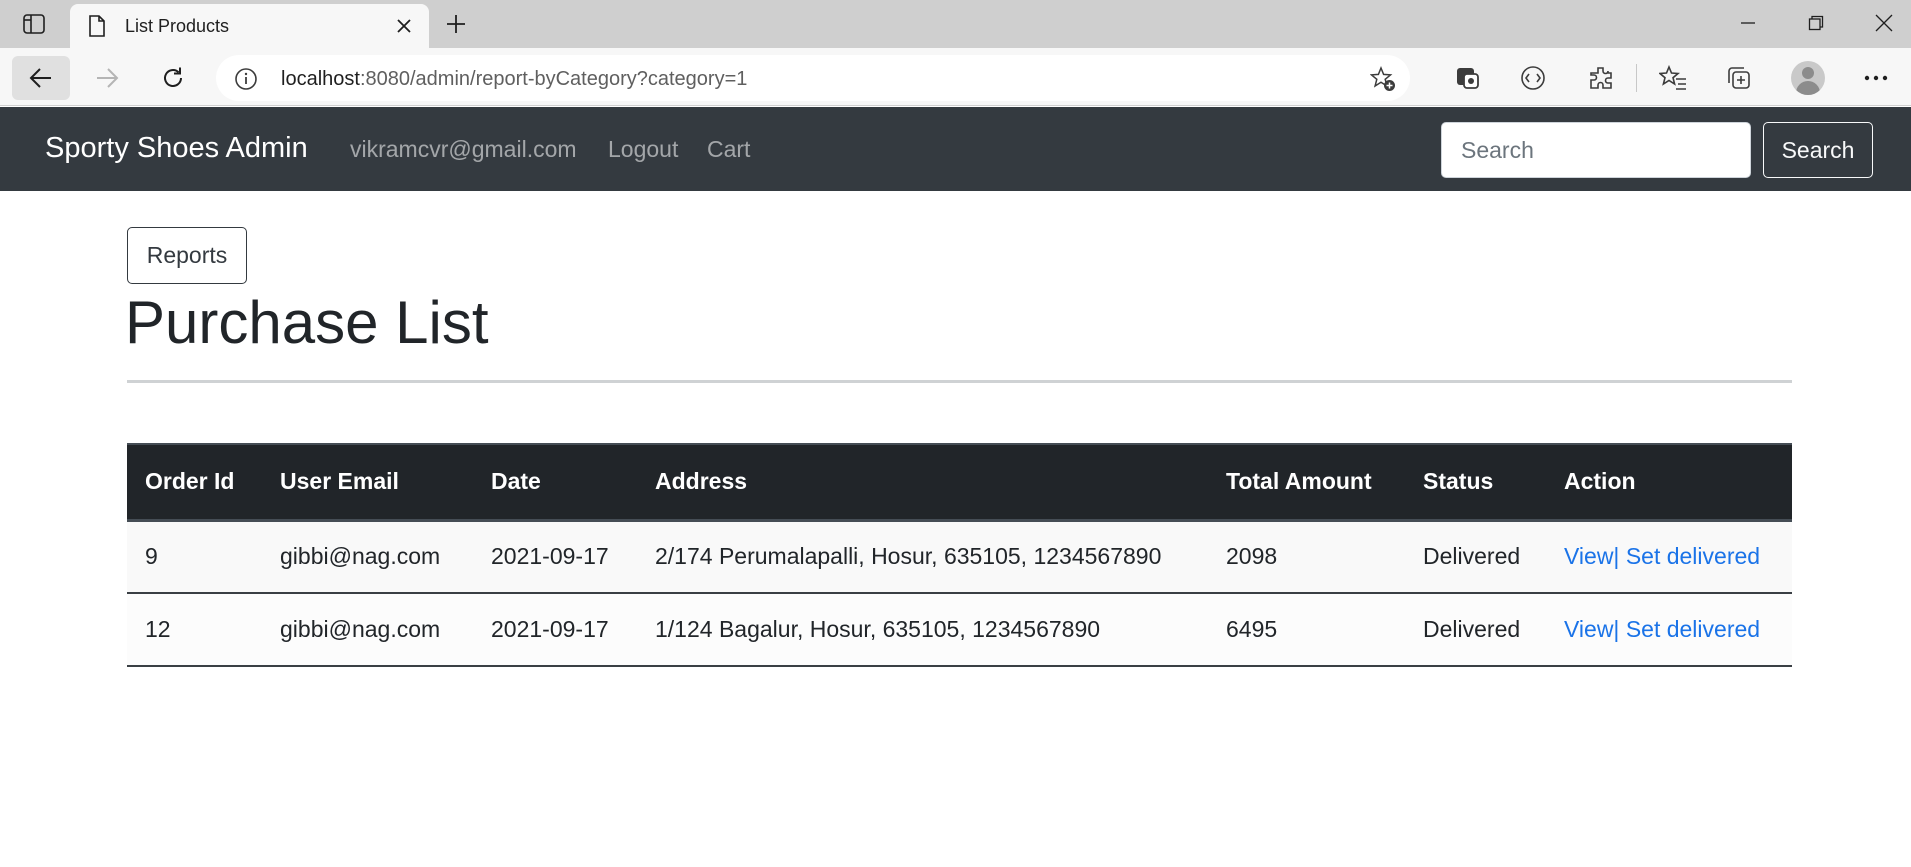 Image resolution: width=1911 pixels, height=867 pixels. What do you see at coordinates (194, 630) in the screenshot?
I see `cell-order-id: 12` at bounding box center [194, 630].